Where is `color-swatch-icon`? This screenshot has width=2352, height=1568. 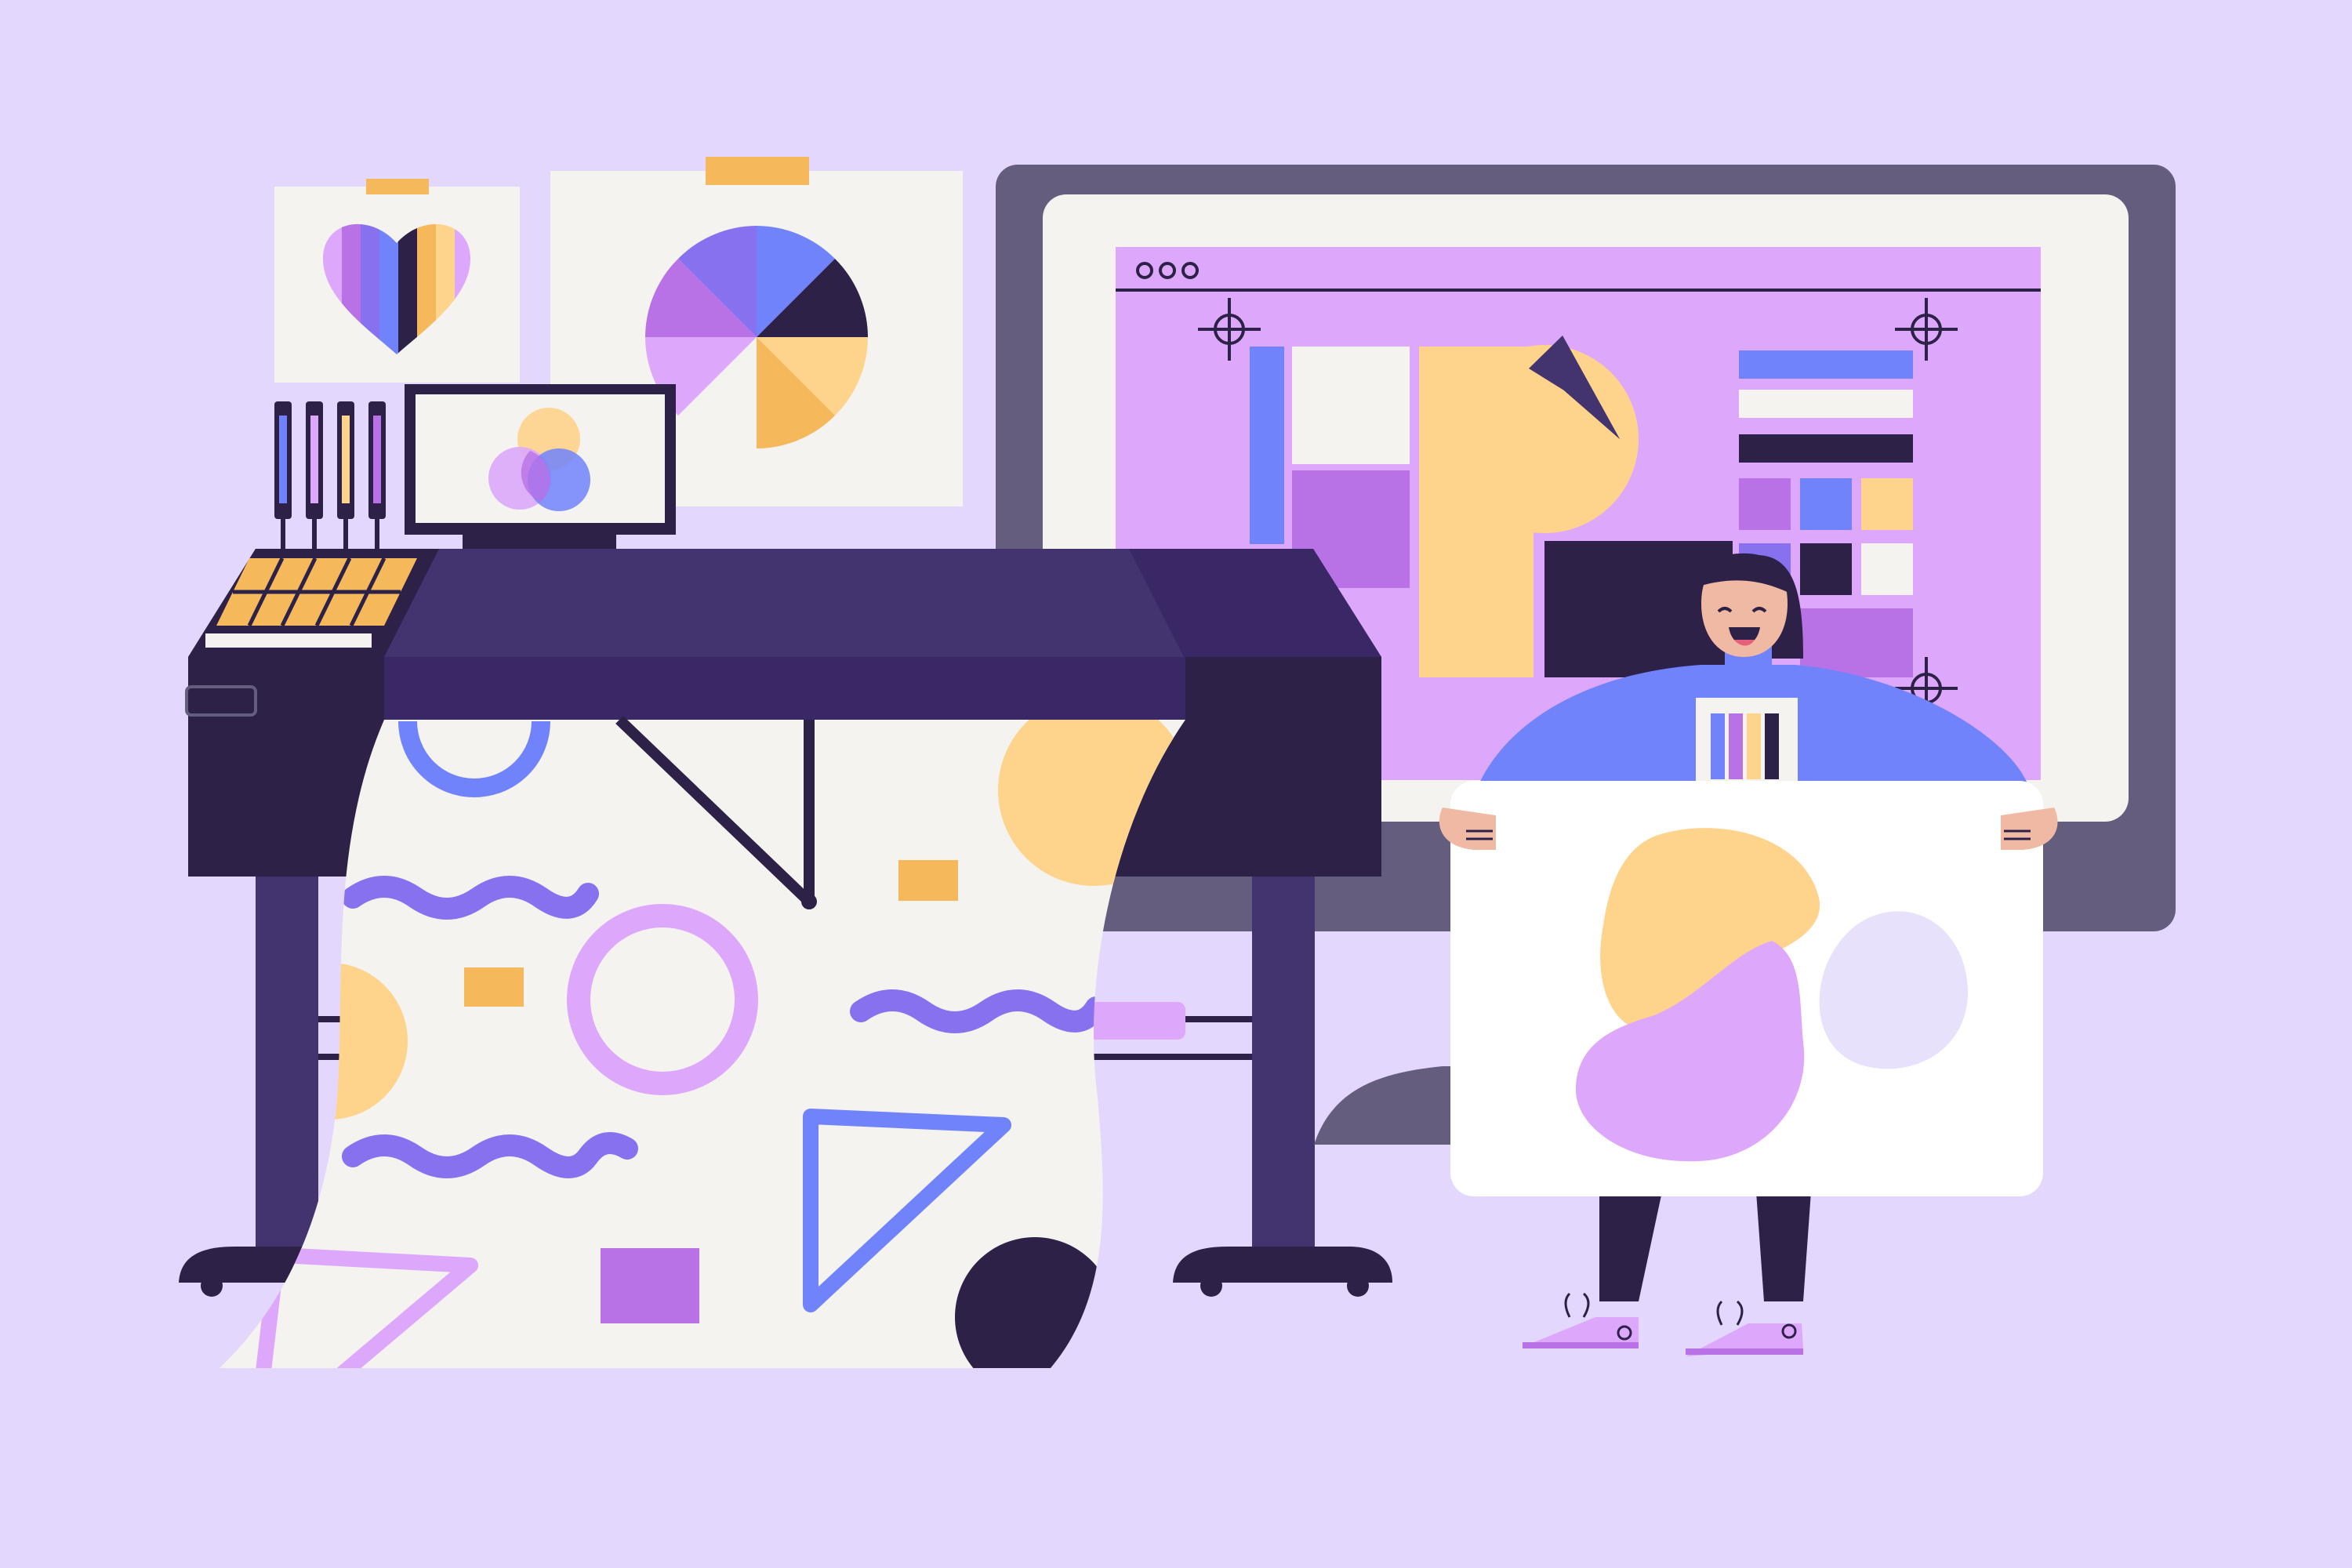
color-swatch-icon is located at coordinates (1747, 741).